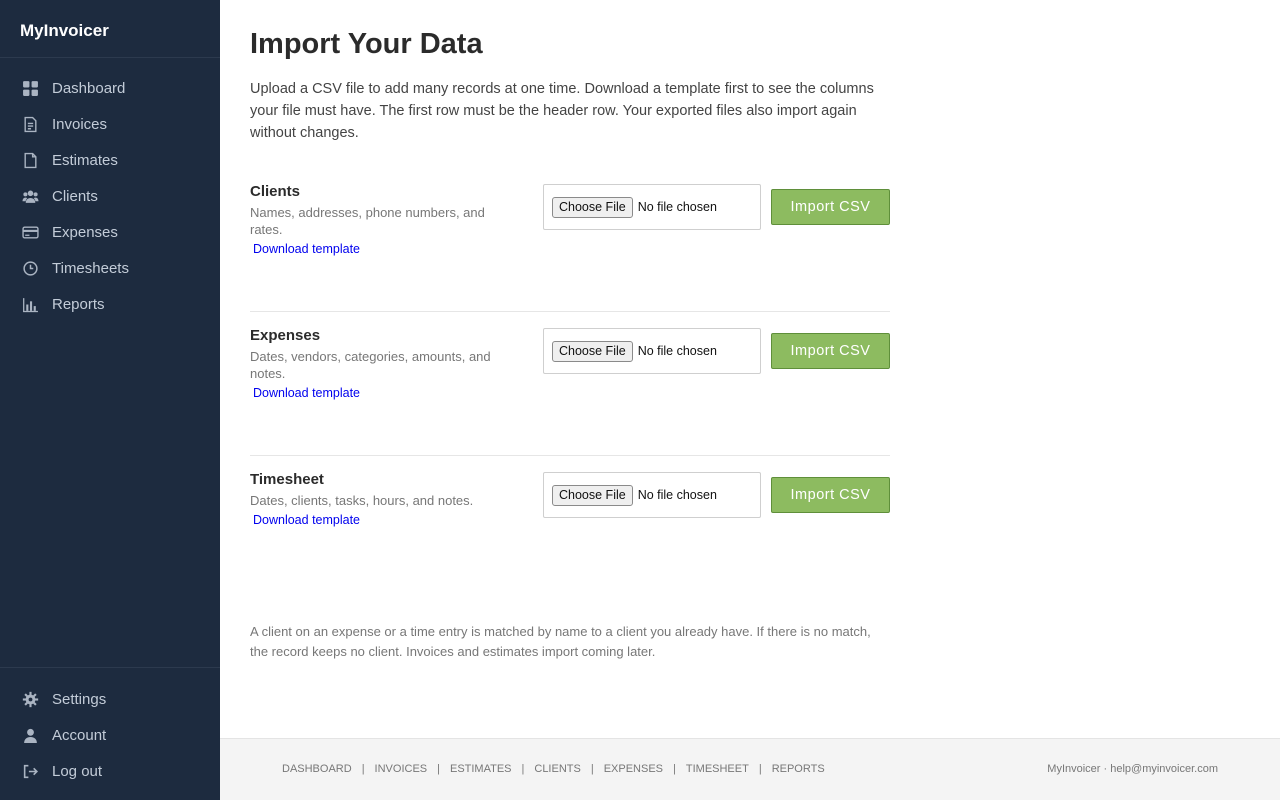 The width and height of the screenshot is (1280, 800). What do you see at coordinates (401, 769) in the screenshot?
I see `footer-link-invoices: INVOICES` at bounding box center [401, 769].